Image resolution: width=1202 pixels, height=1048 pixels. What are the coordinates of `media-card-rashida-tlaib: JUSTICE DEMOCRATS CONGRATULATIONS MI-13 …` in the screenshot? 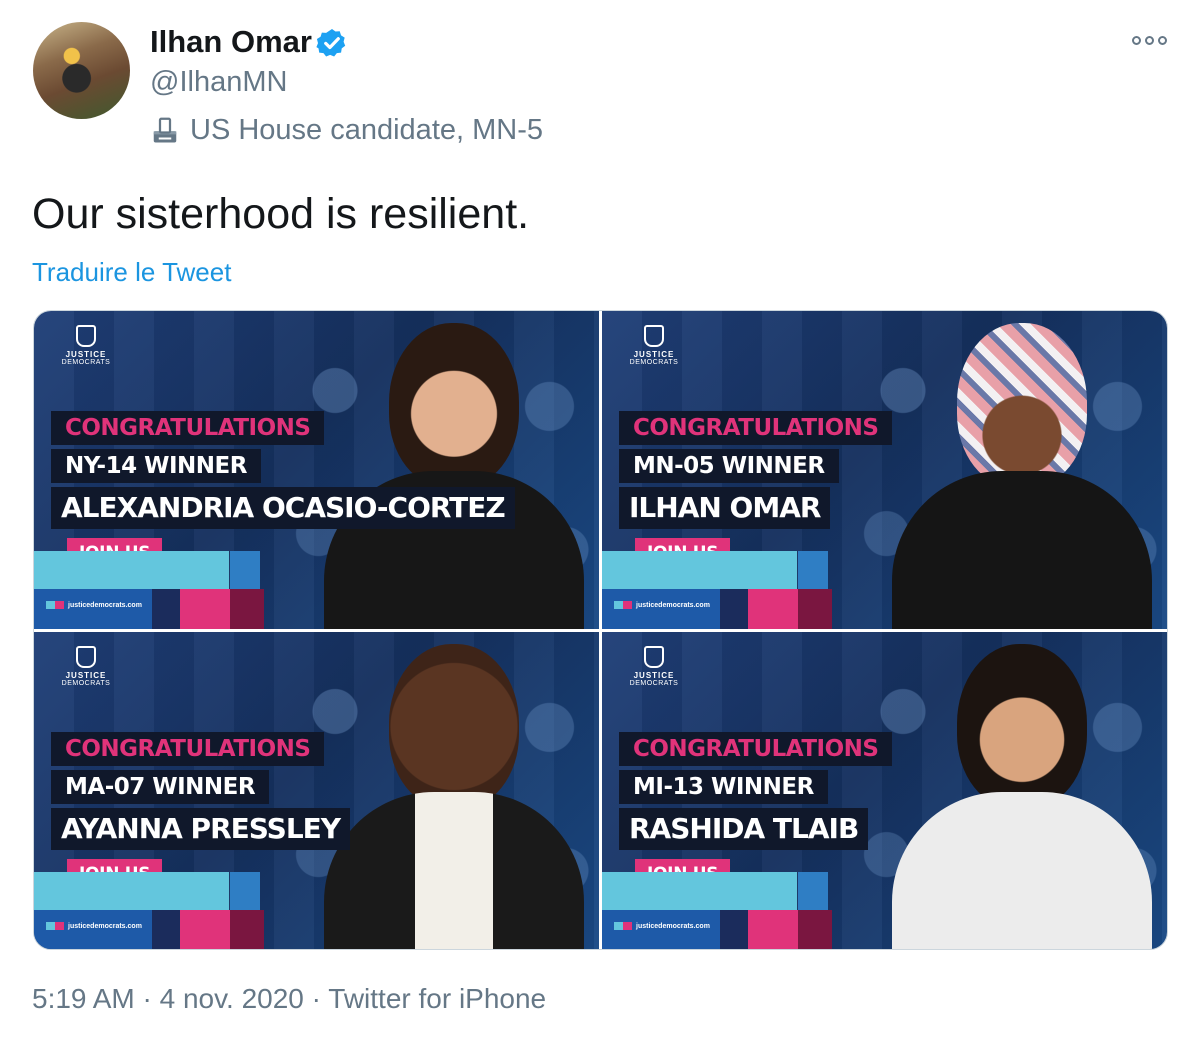 It's located at (884, 790).